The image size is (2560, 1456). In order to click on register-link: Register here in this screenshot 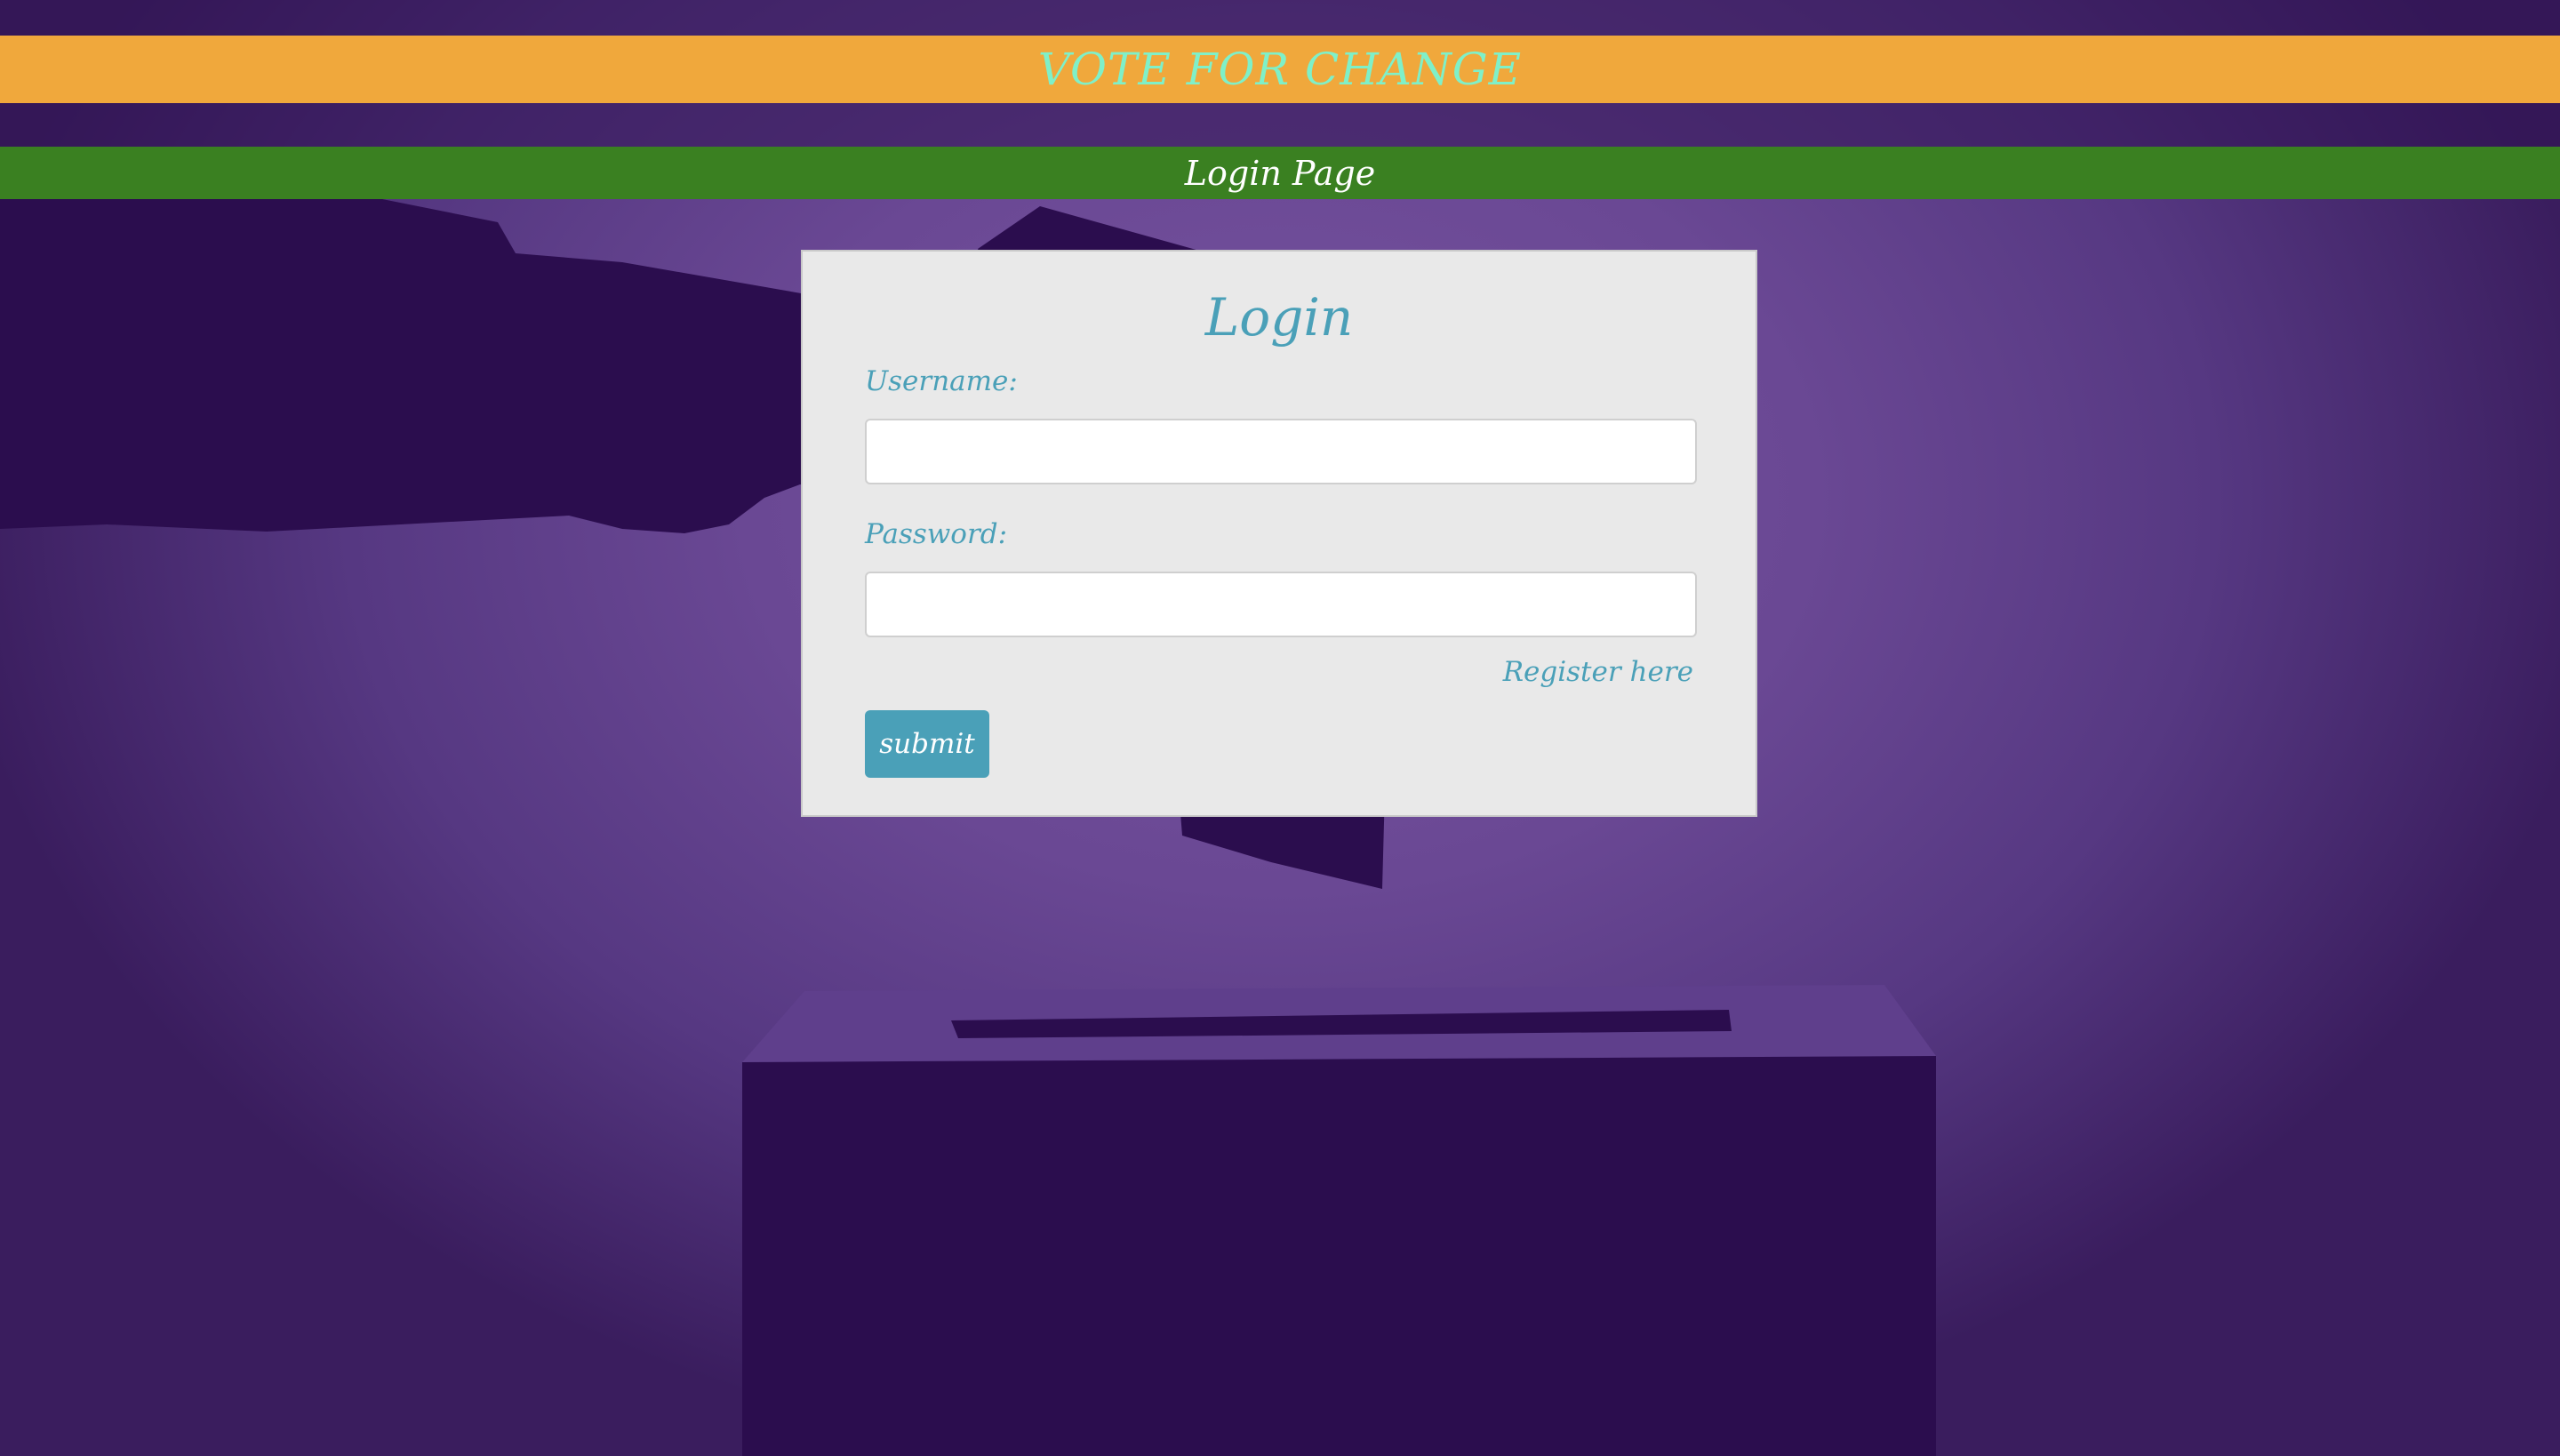, I will do `click(1598, 672)`.